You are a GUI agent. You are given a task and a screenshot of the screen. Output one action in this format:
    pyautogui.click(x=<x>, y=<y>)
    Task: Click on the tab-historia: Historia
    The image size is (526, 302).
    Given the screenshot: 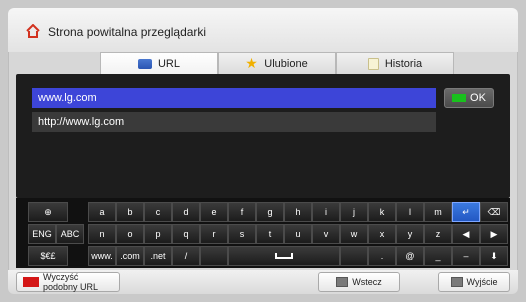 What is the action you would take?
    pyautogui.click(x=395, y=63)
    